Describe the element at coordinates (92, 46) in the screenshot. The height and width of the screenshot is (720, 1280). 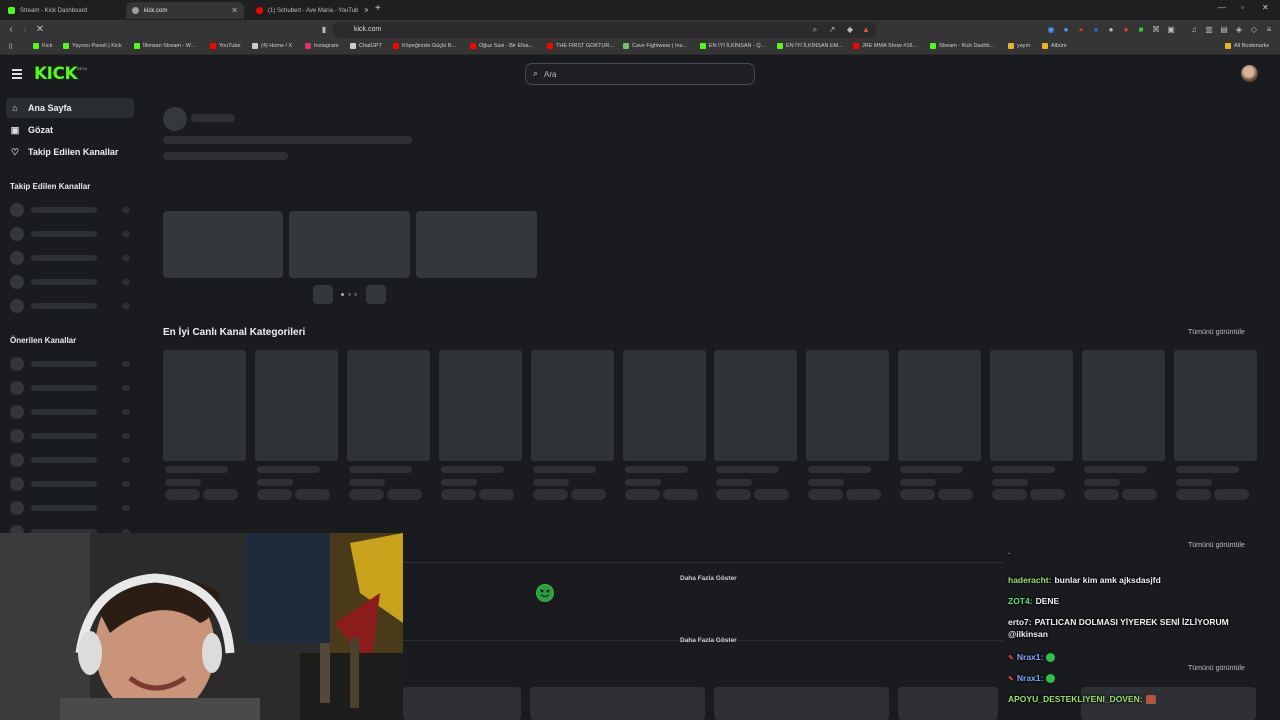
I see `bookmark-item: Yayıncı Paneli | Kick` at that location.